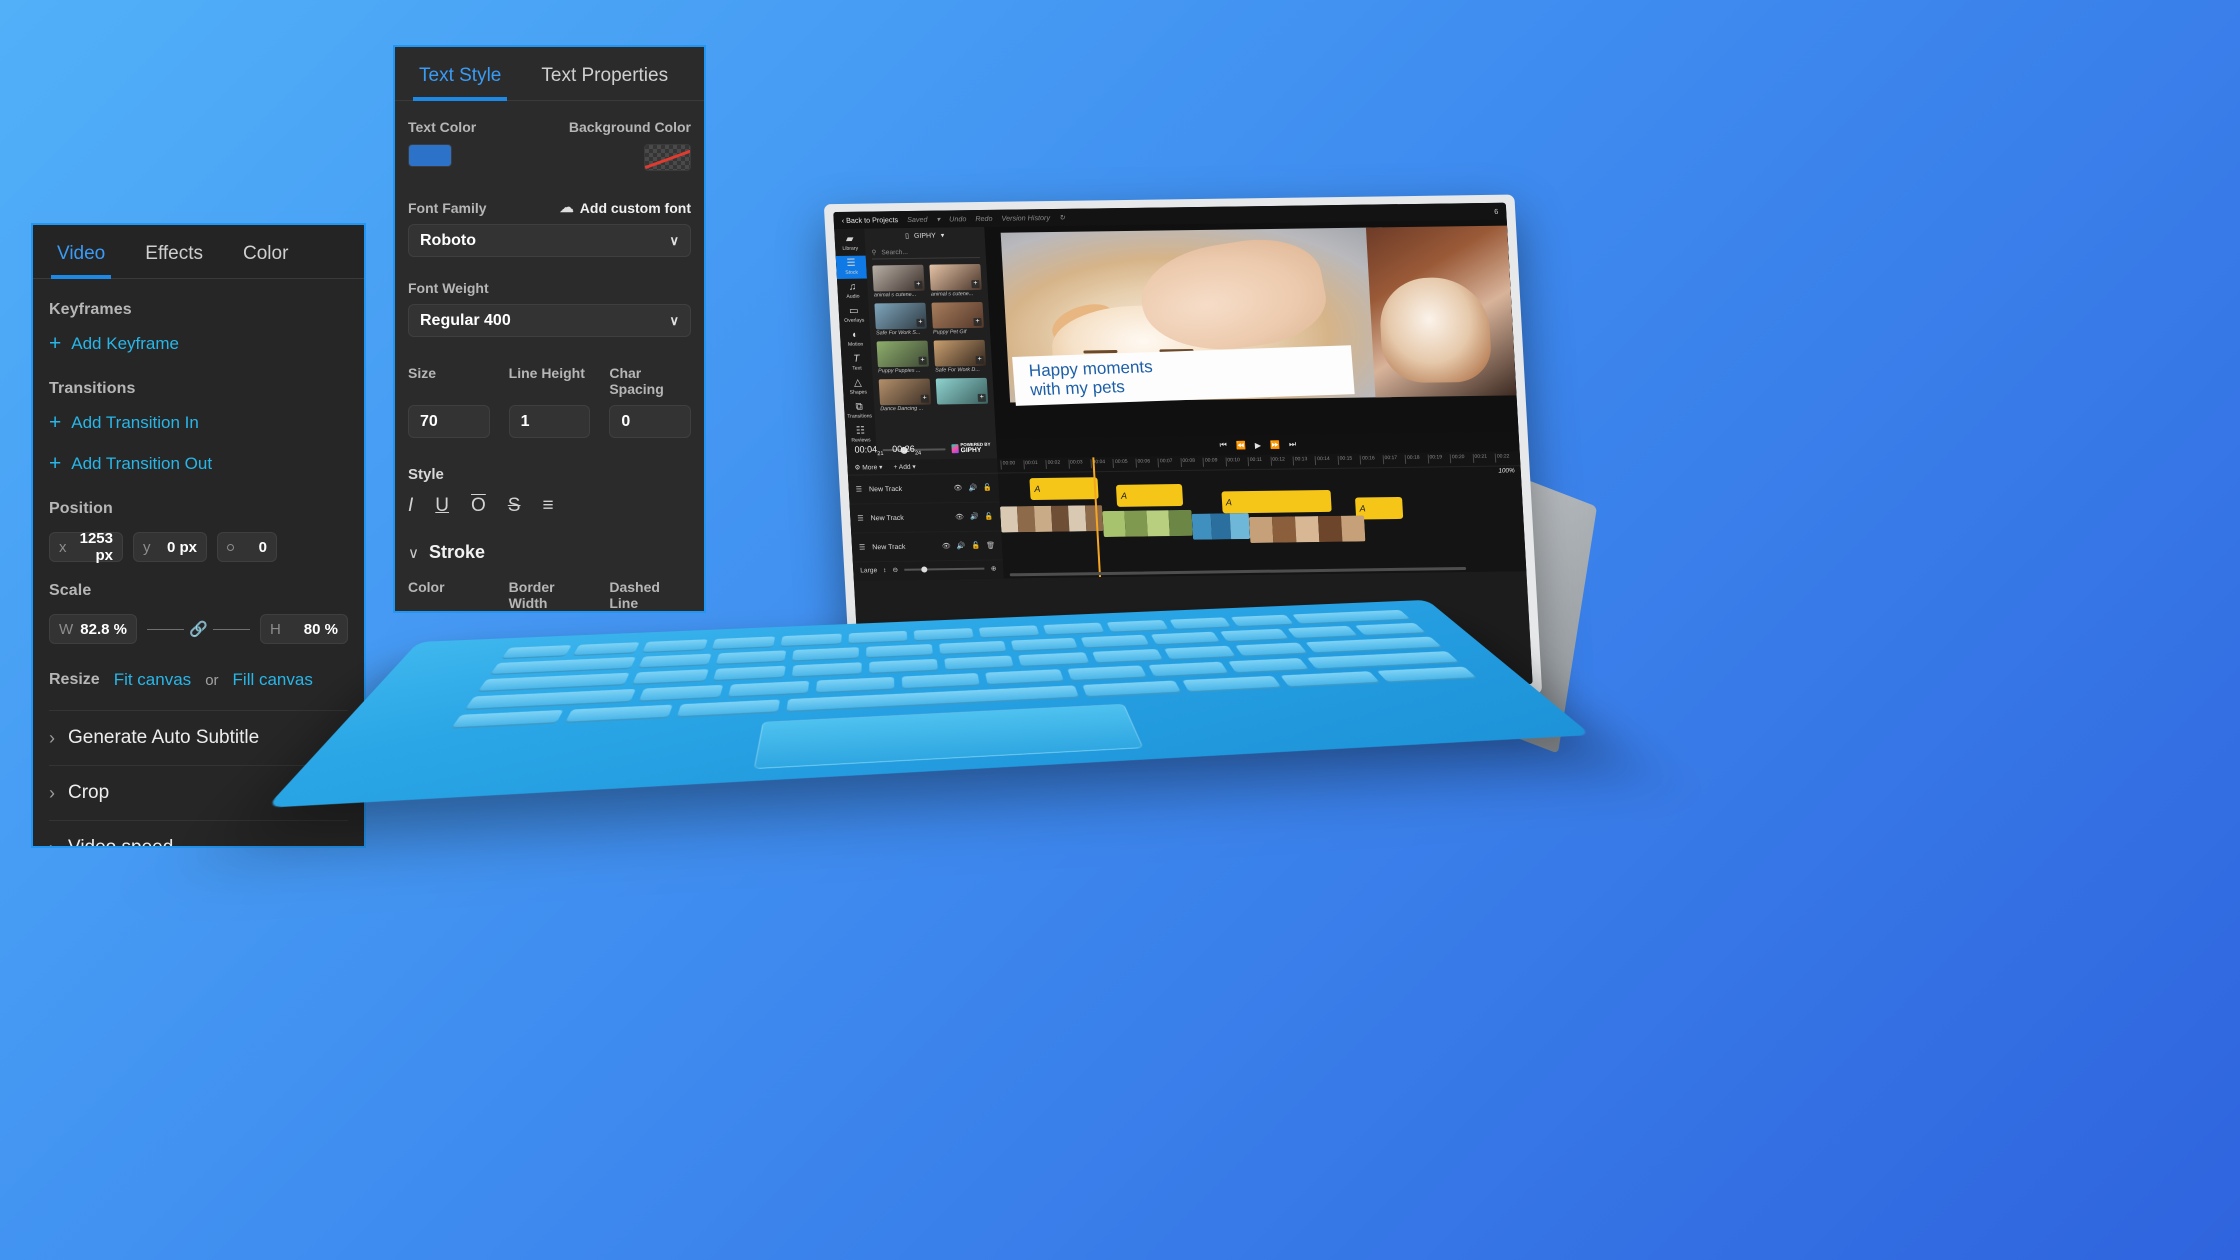 The image size is (2240, 1260). Describe the element at coordinates (856, 359) in the screenshot. I see `text-icon: T` at that location.